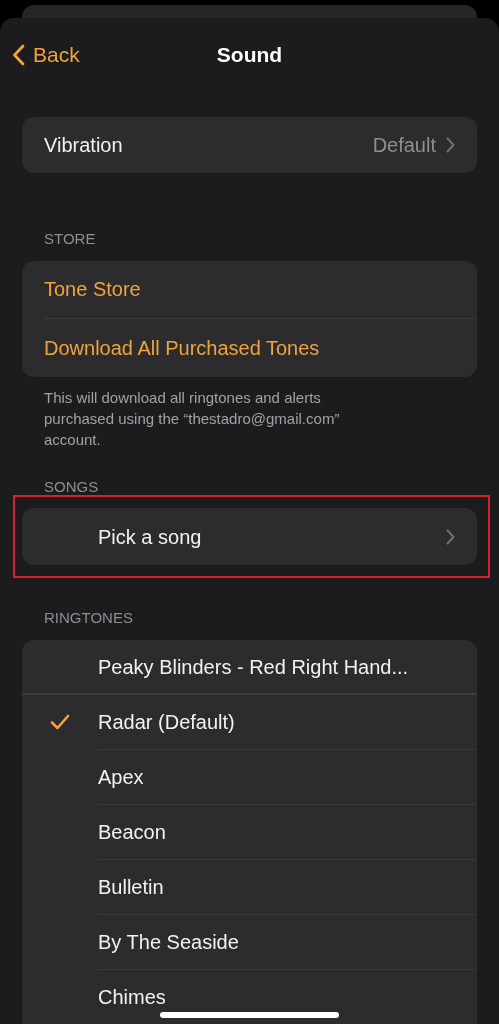 This screenshot has height=1024, width=499. Describe the element at coordinates (249, 996) in the screenshot. I see `ringtone-row: Chimes` at that location.